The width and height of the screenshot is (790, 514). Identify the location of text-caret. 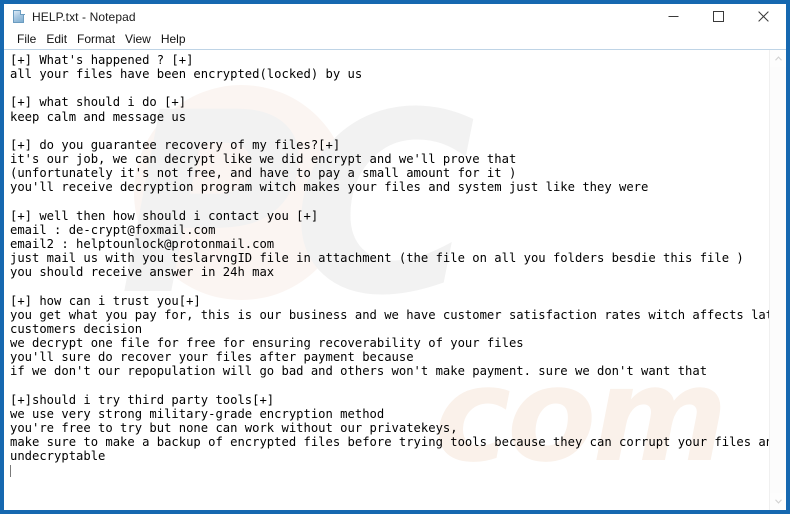
(10, 470).